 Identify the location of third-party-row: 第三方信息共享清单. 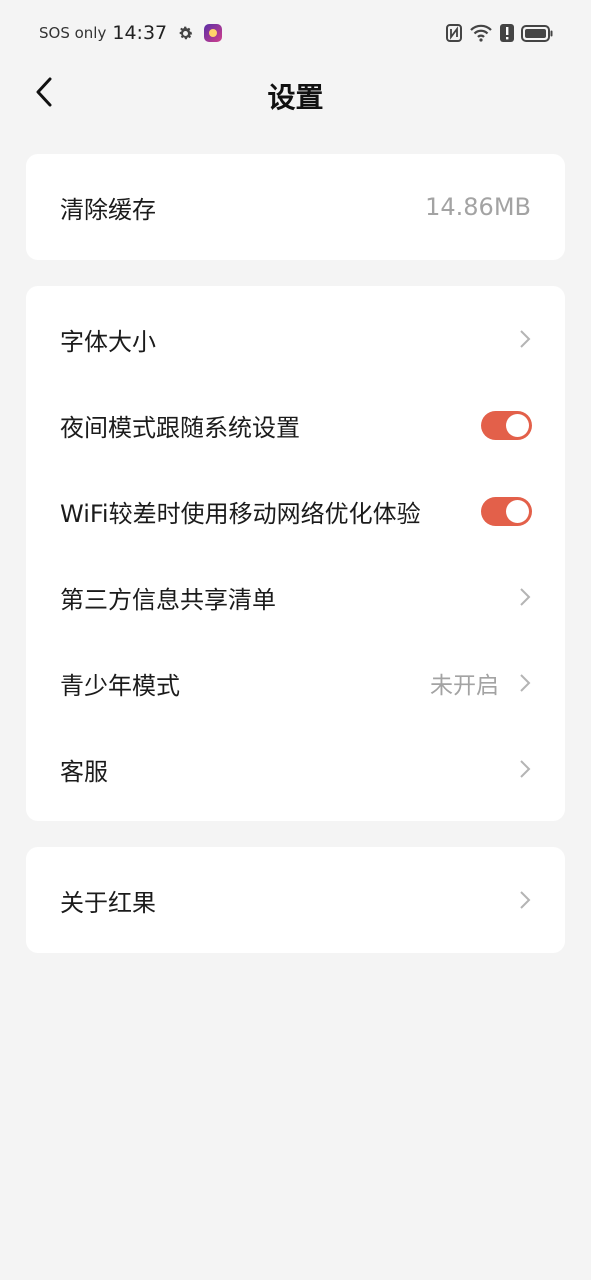
(295, 597).